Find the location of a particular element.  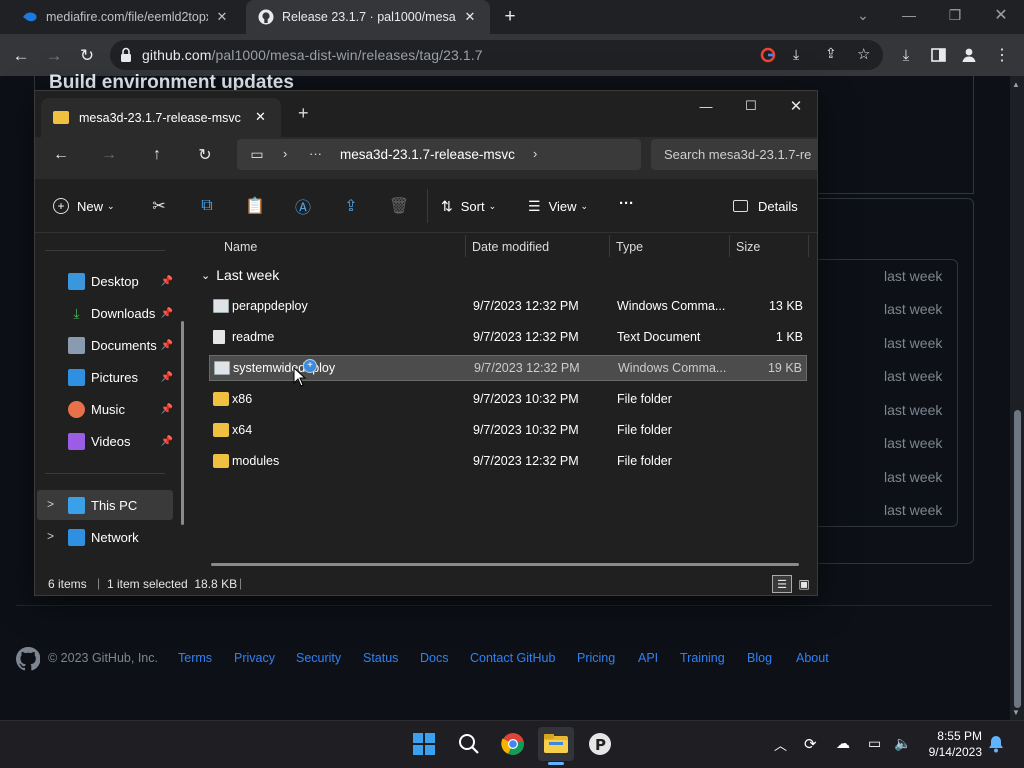

breadcrumb-more: ··· is located at coordinates (315, 153).